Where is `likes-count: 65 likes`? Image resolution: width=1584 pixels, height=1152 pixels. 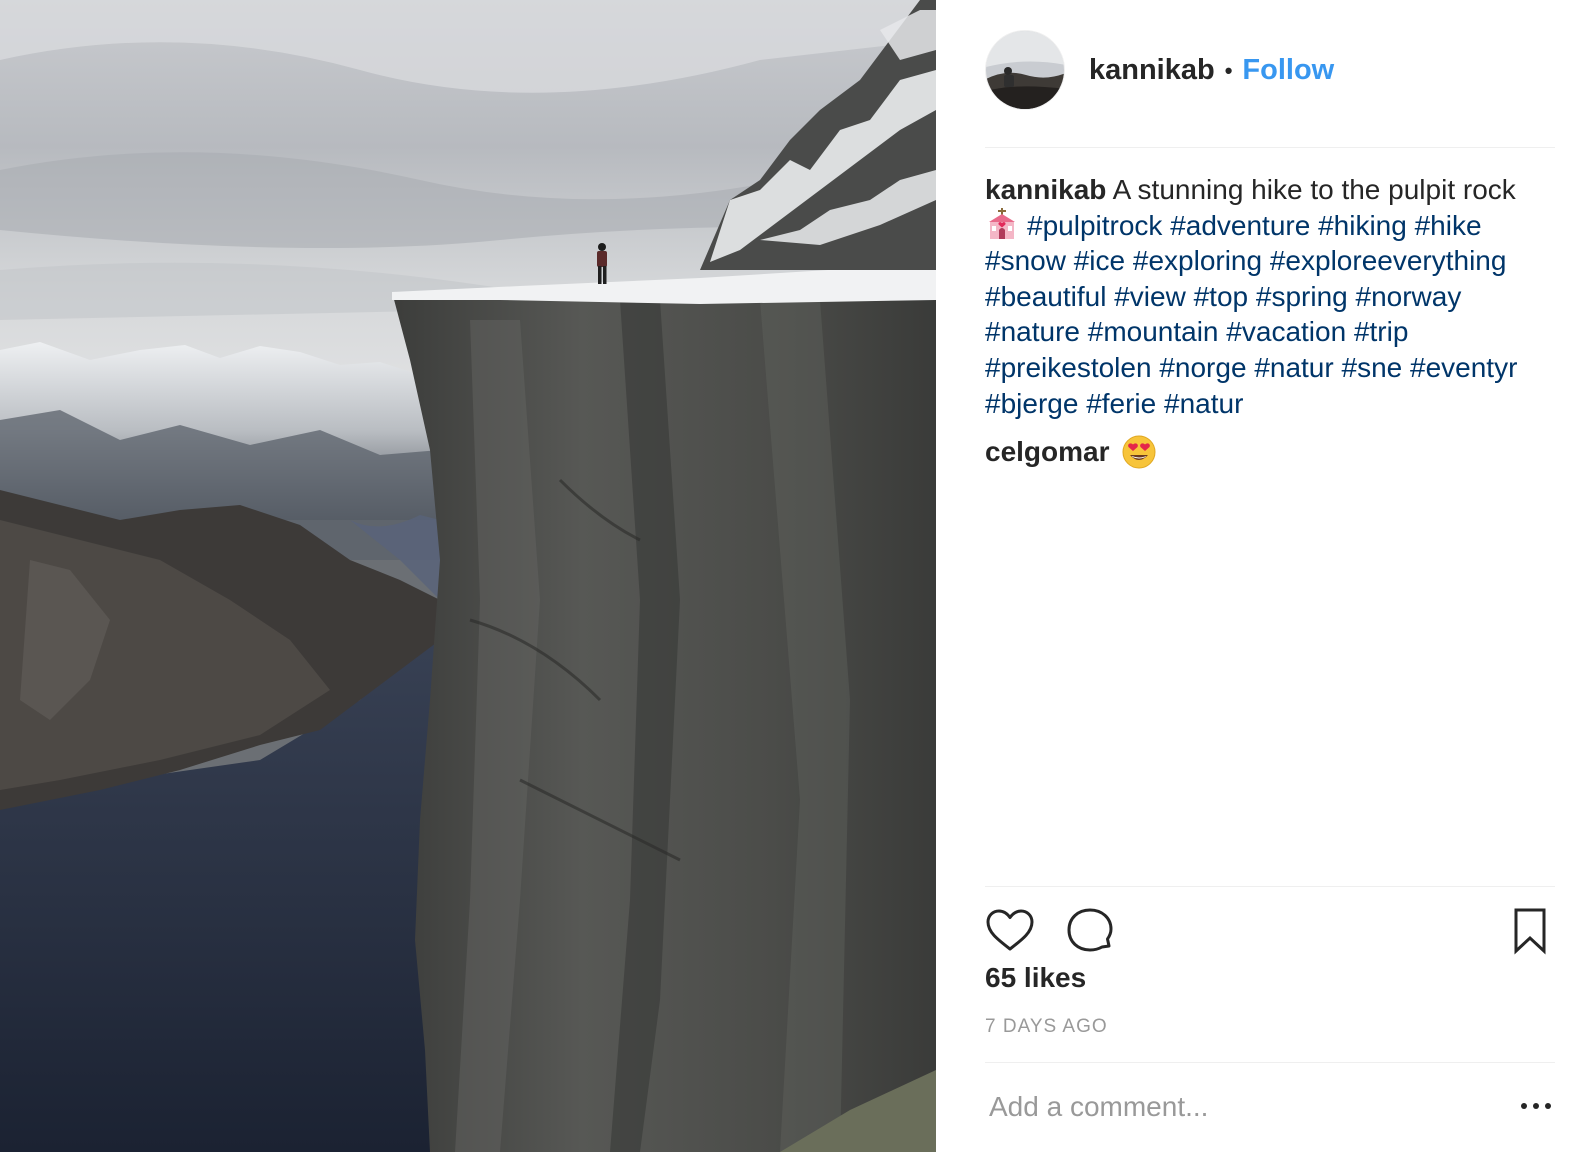 likes-count: 65 likes is located at coordinates (1035, 978).